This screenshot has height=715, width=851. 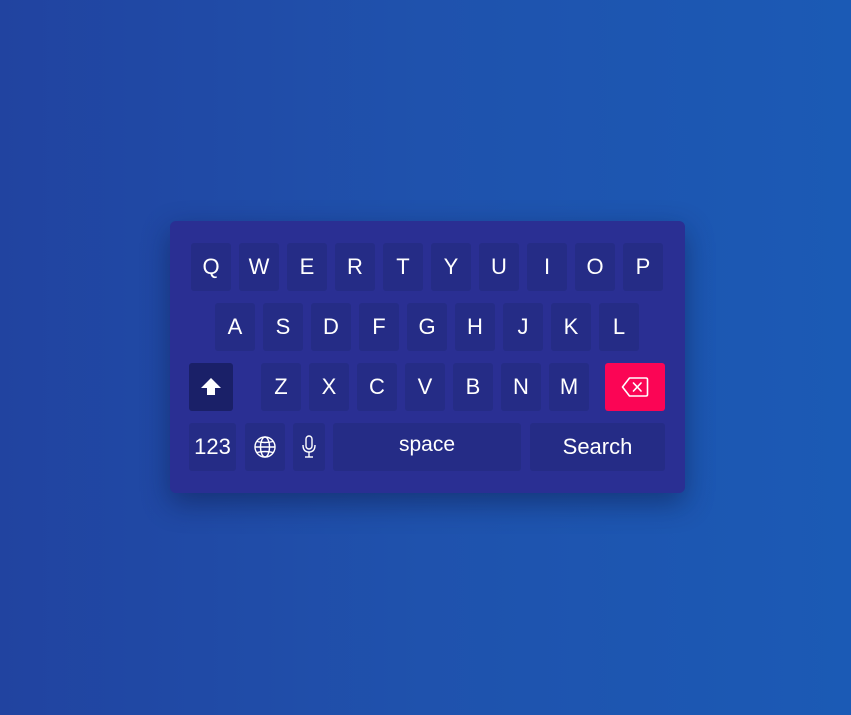 What do you see at coordinates (643, 267) in the screenshot?
I see `key-p: P` at bounding box center [643, 267].